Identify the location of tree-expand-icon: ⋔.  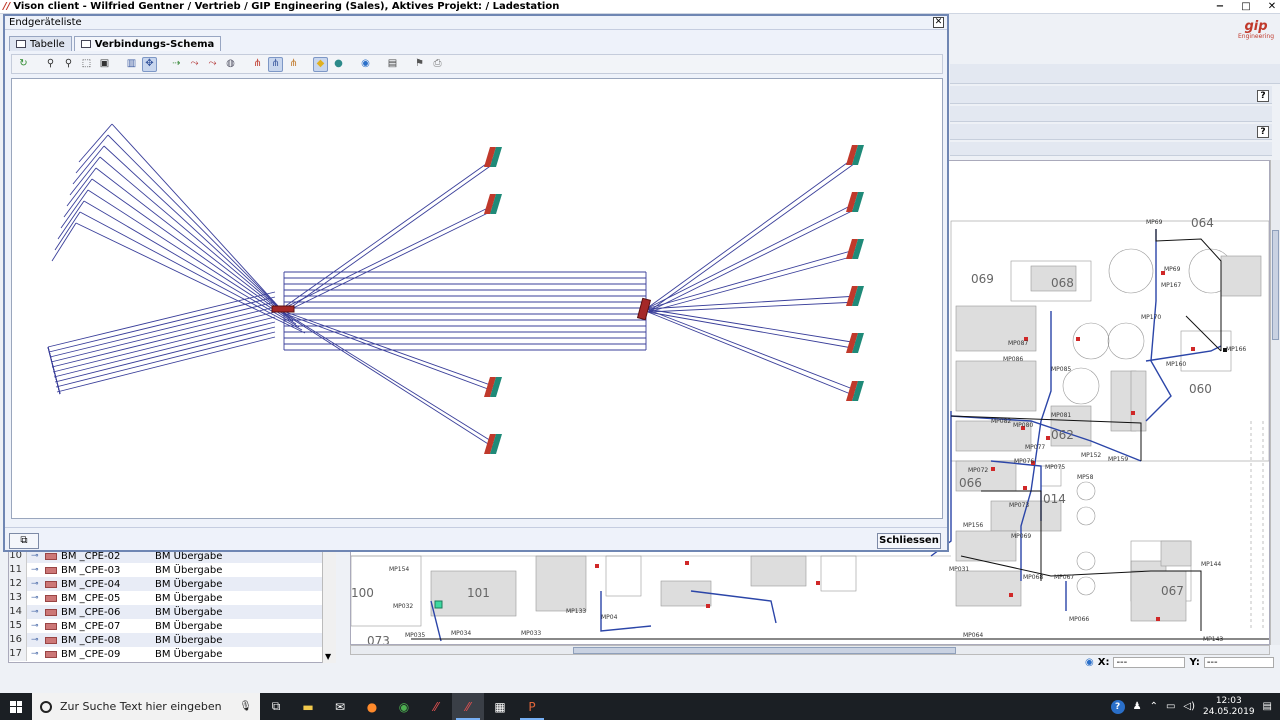
(293, 64).